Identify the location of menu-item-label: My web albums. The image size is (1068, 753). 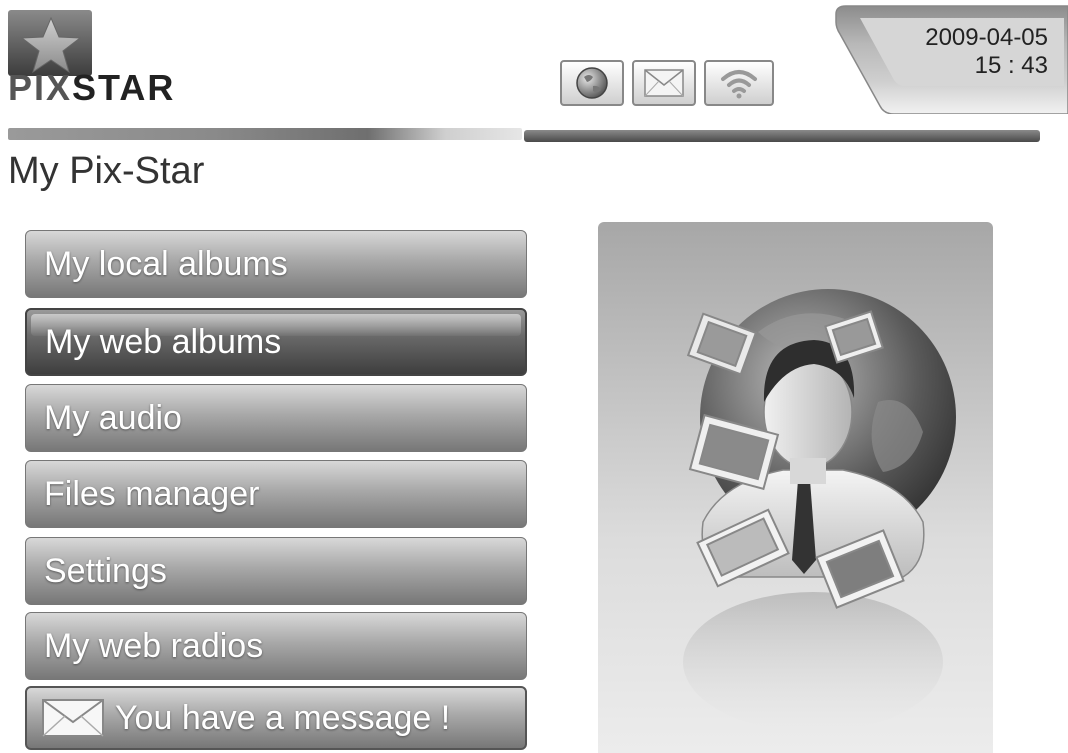
(163, 341).